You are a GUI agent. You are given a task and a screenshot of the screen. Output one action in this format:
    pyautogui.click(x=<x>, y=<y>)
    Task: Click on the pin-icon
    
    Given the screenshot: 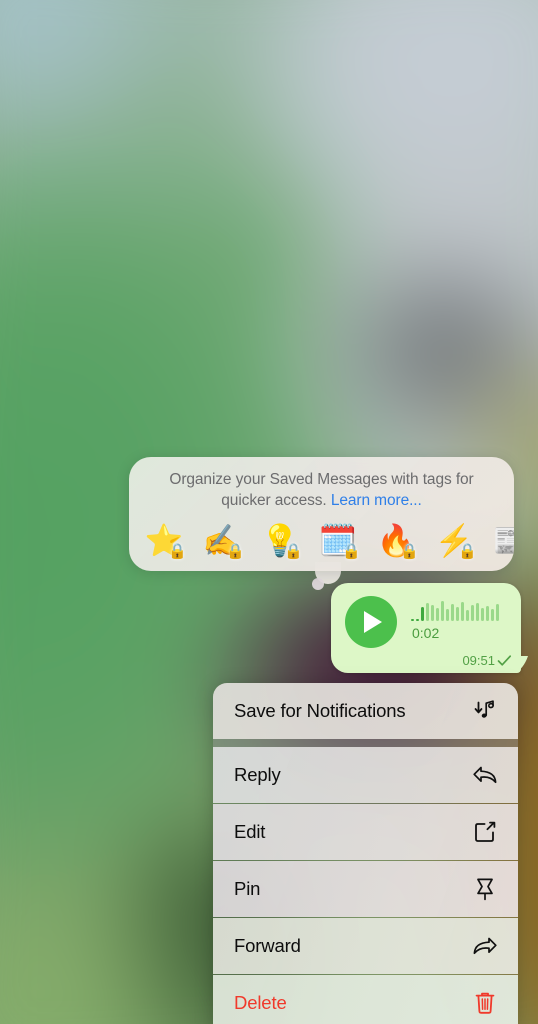 What is the action you would take?
    pyautogui.click(x=485, y=889)
    